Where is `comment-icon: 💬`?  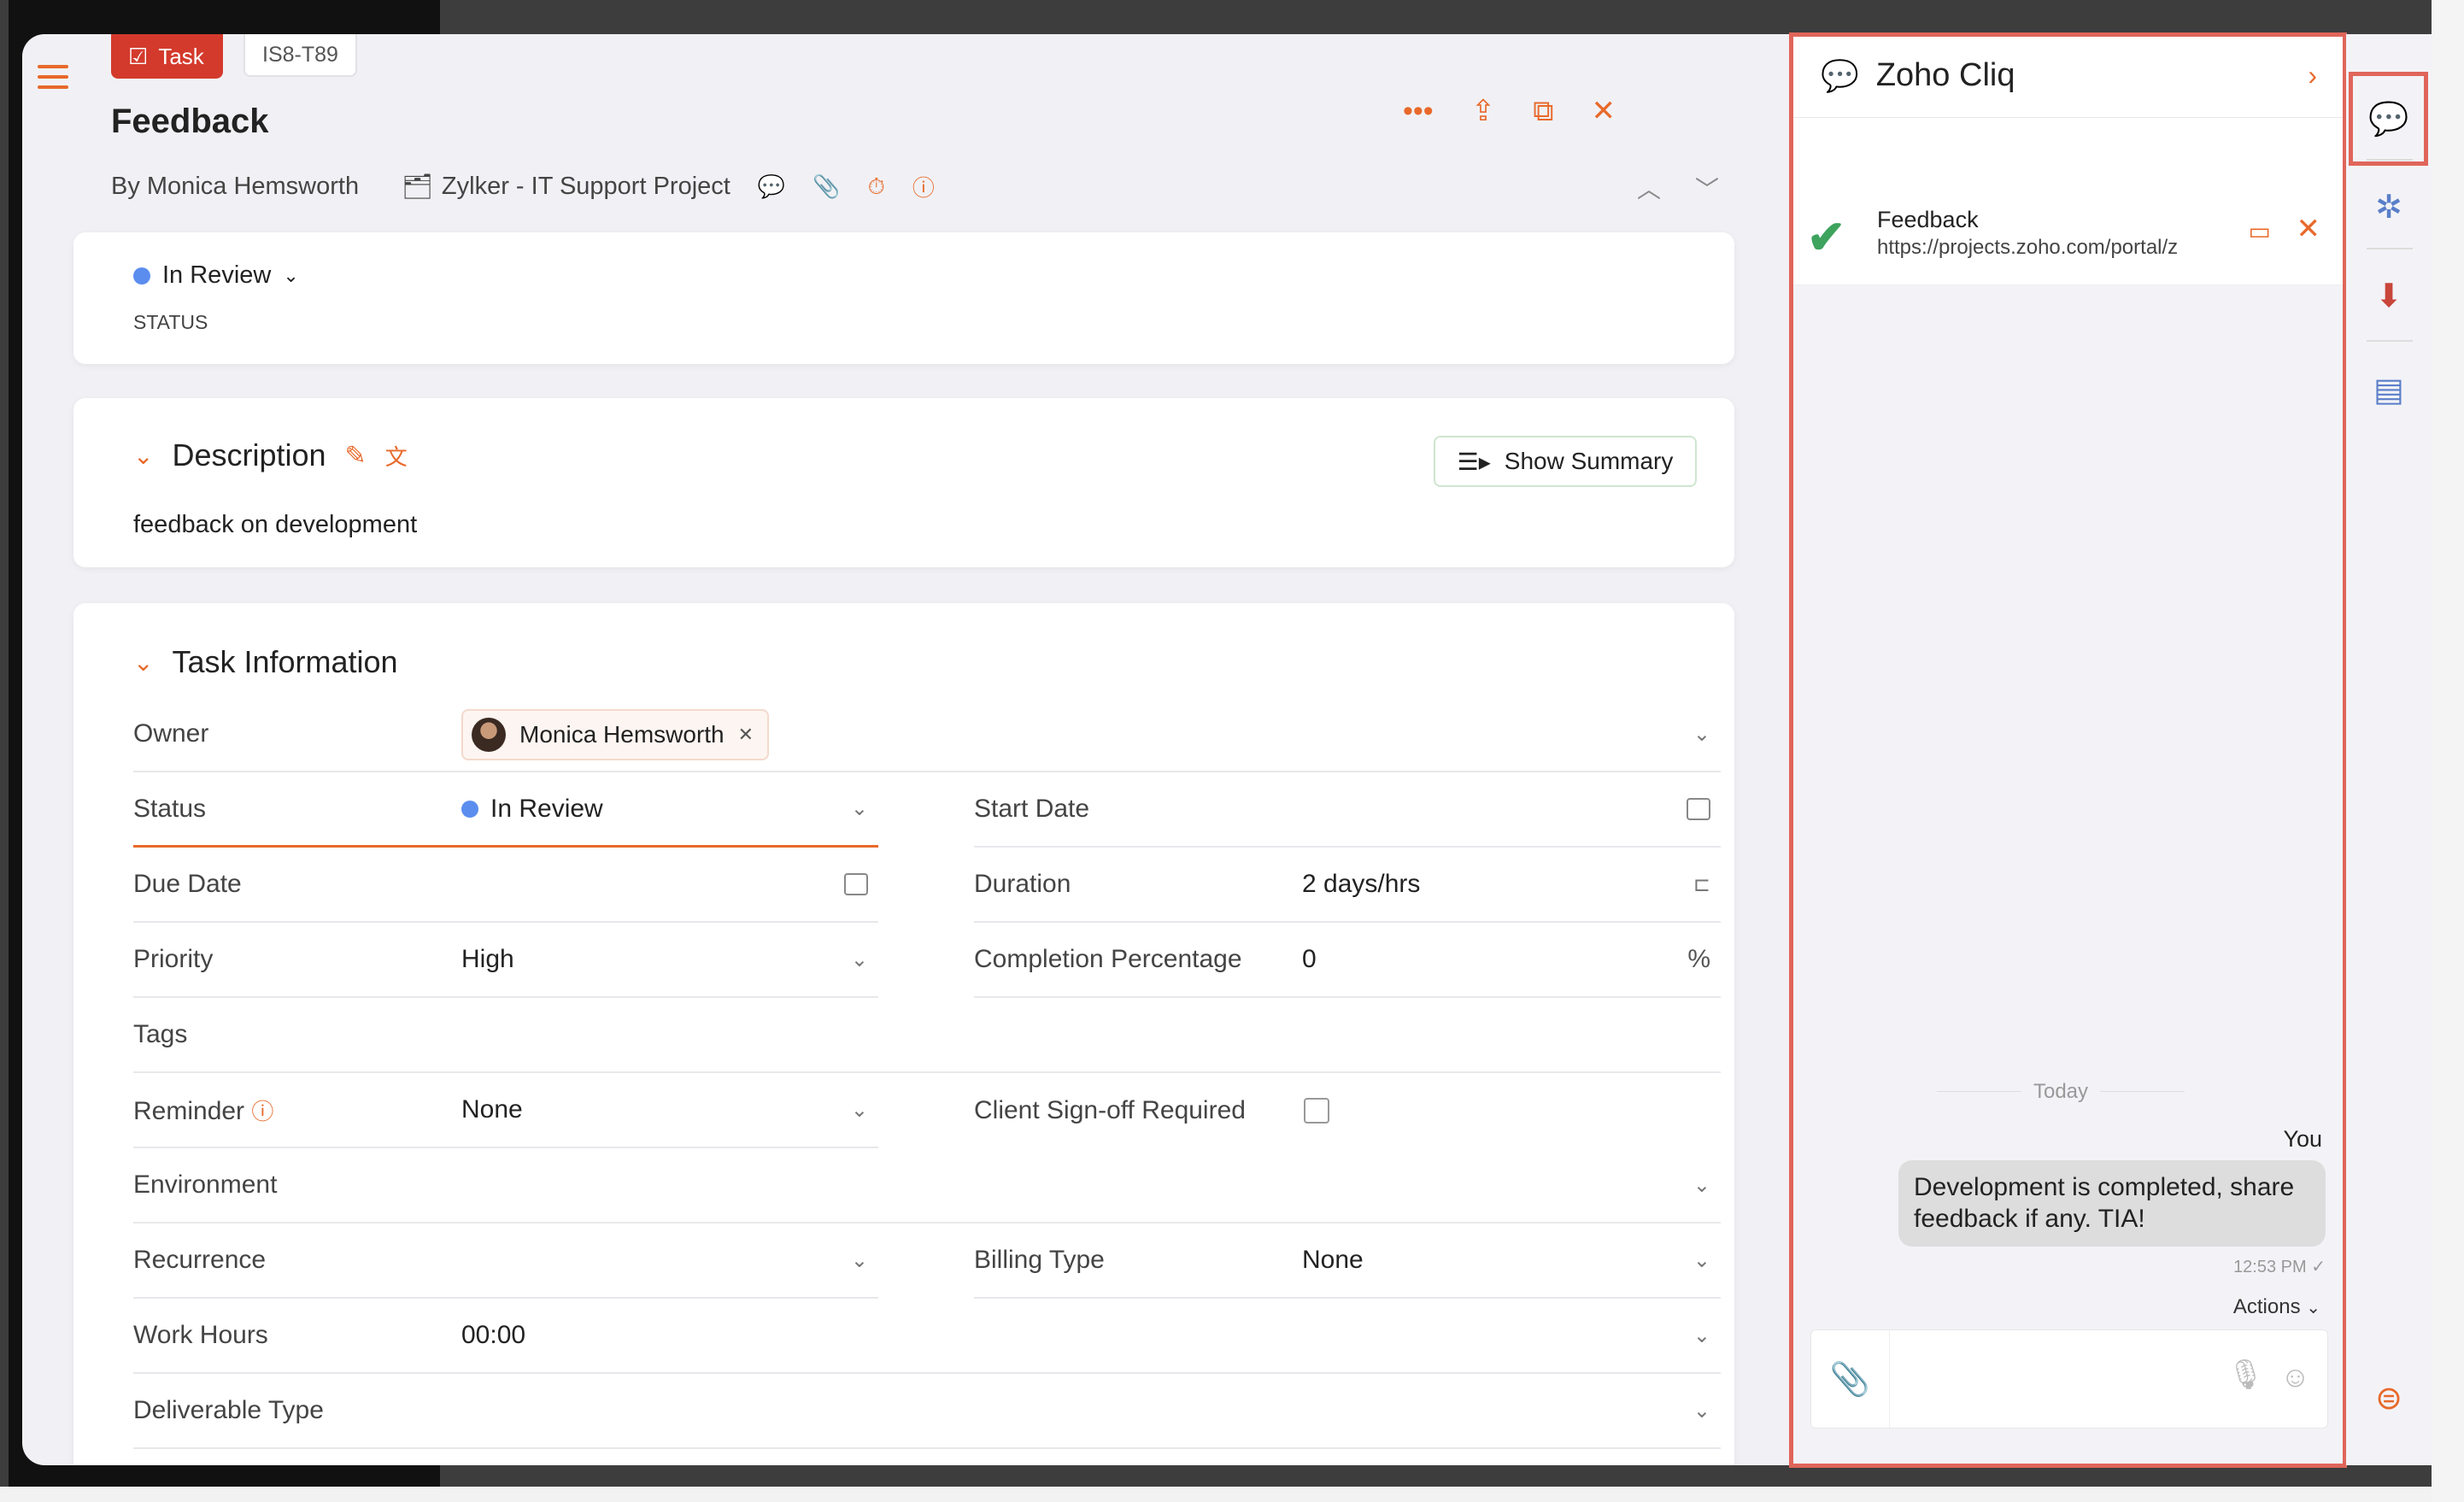
comment-icon: 💬 is located at coordinates (771, 186).